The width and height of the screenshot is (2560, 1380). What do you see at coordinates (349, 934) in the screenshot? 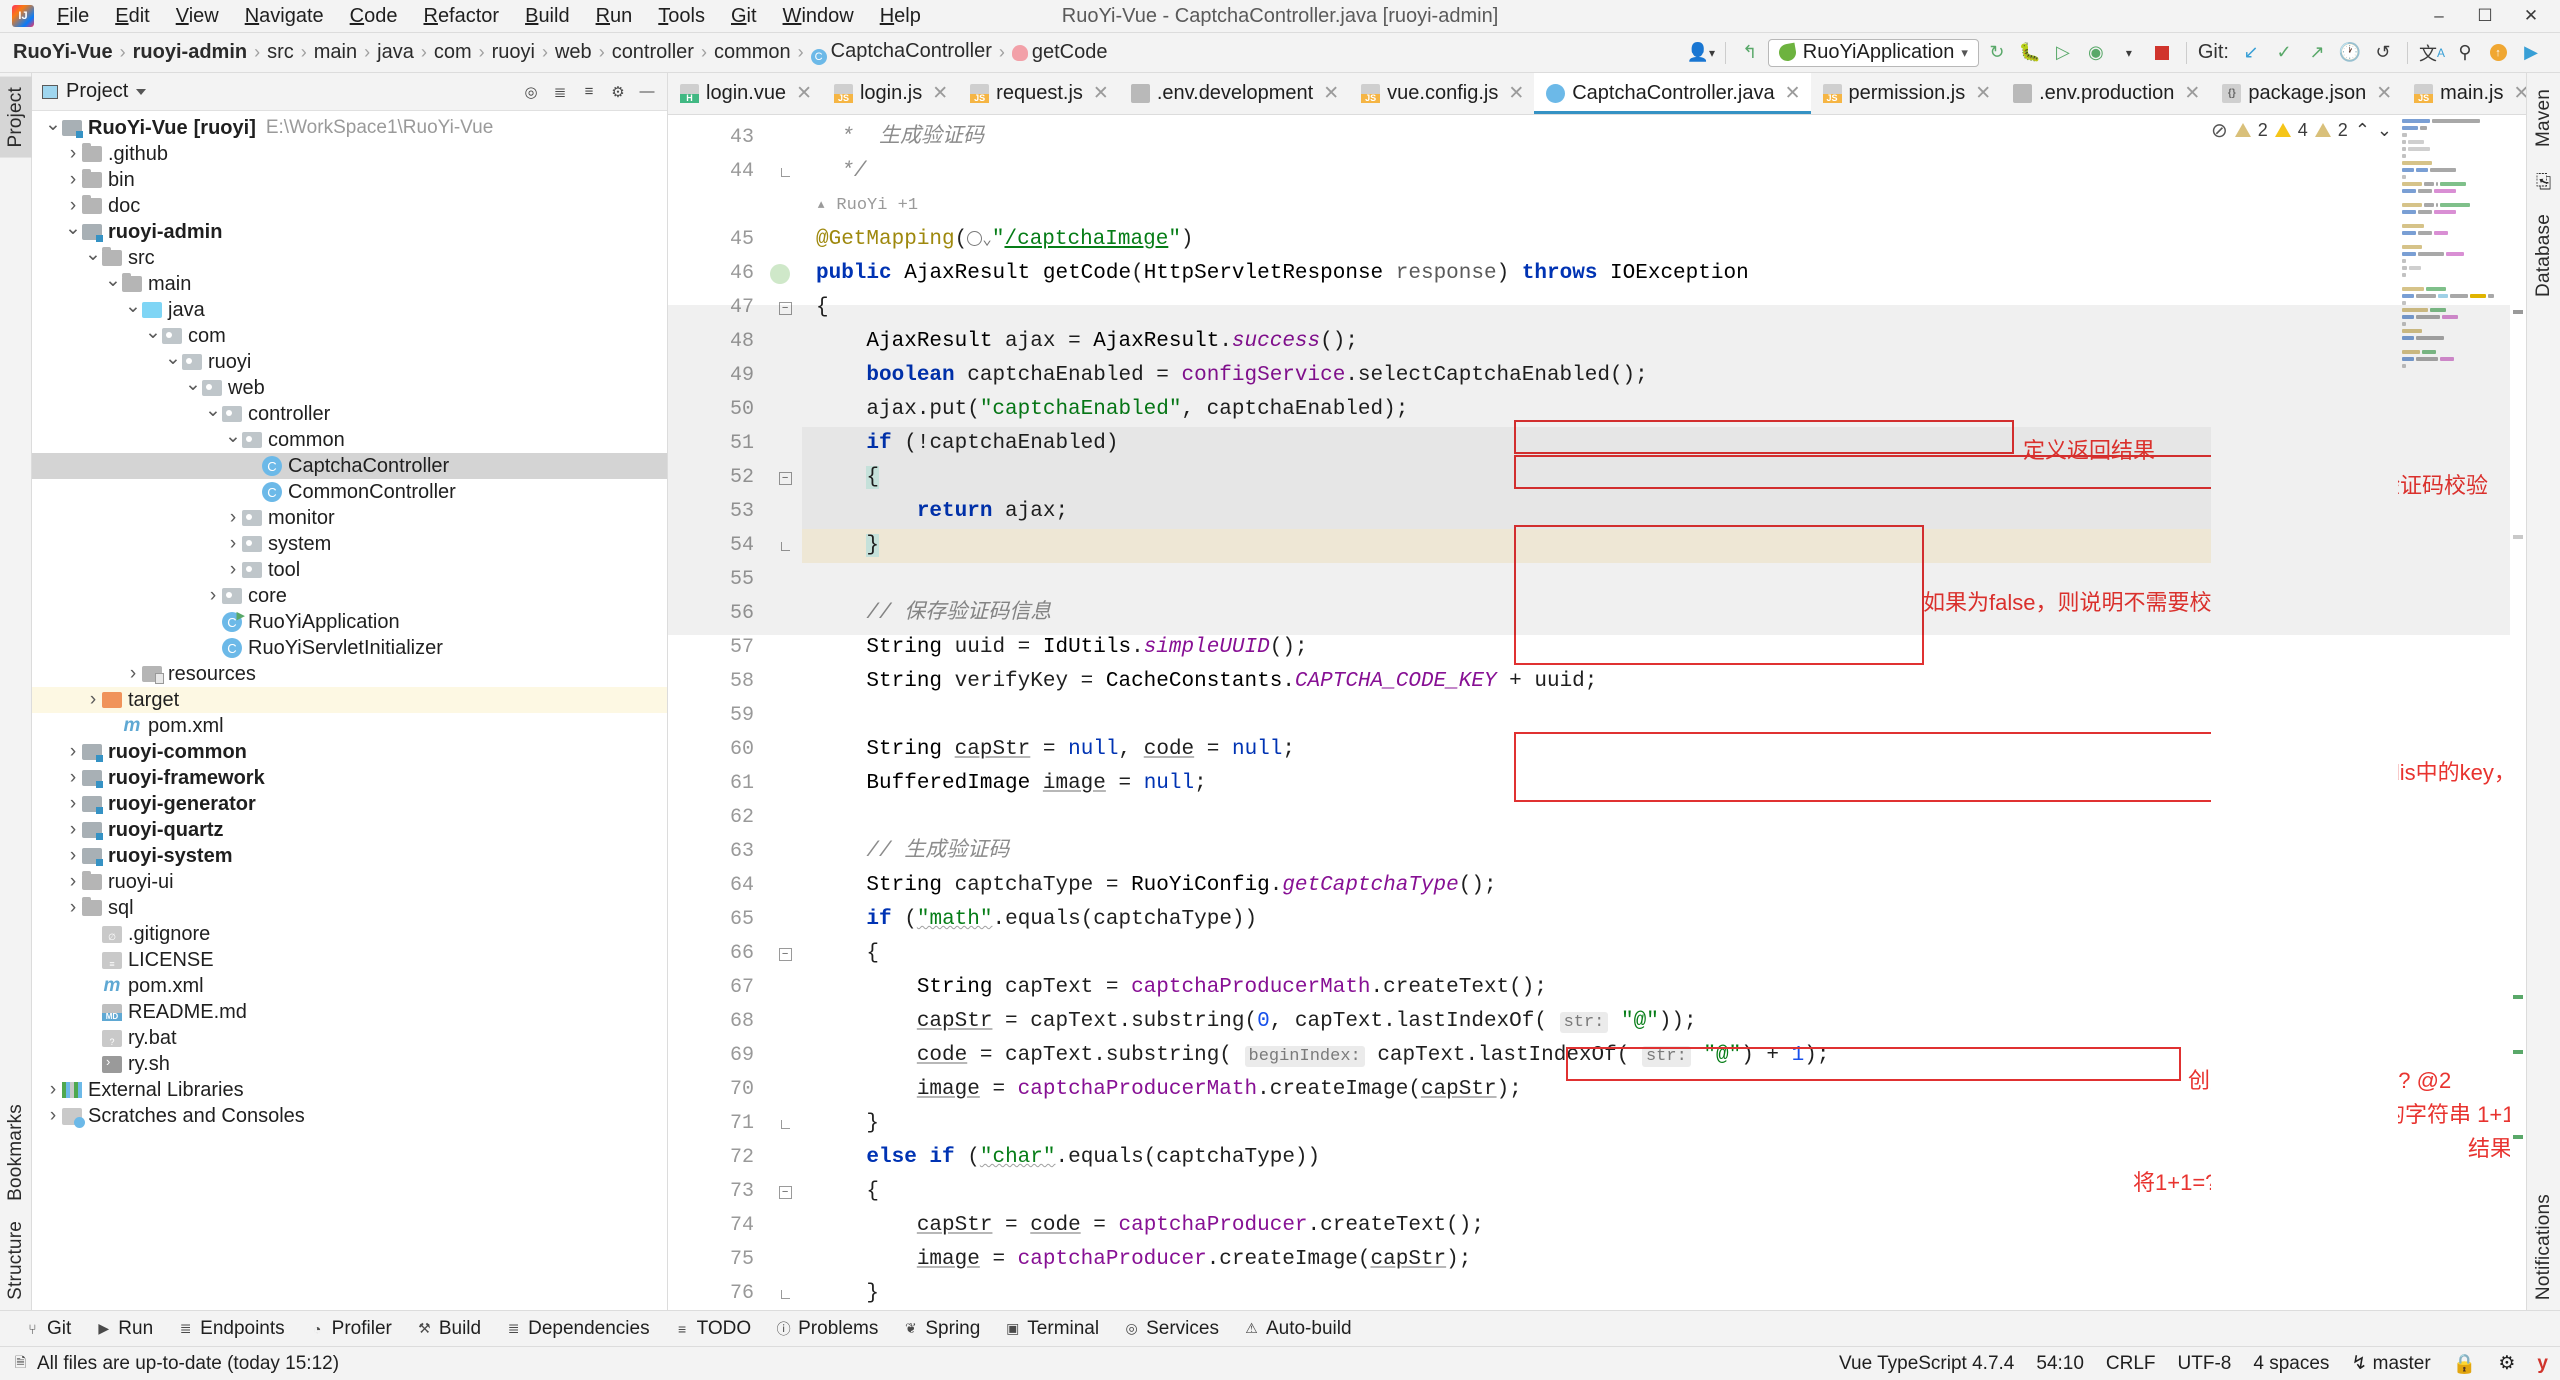
I see `tree-item--gitignore: ∅ .gitignore` at bounding box center [349, 934].